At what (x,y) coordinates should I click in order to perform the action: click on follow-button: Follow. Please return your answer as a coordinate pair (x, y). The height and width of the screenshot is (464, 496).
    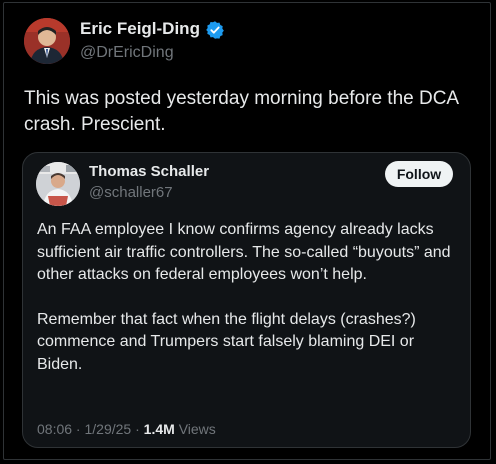
    Looking at the image, I should click on (419, 174).